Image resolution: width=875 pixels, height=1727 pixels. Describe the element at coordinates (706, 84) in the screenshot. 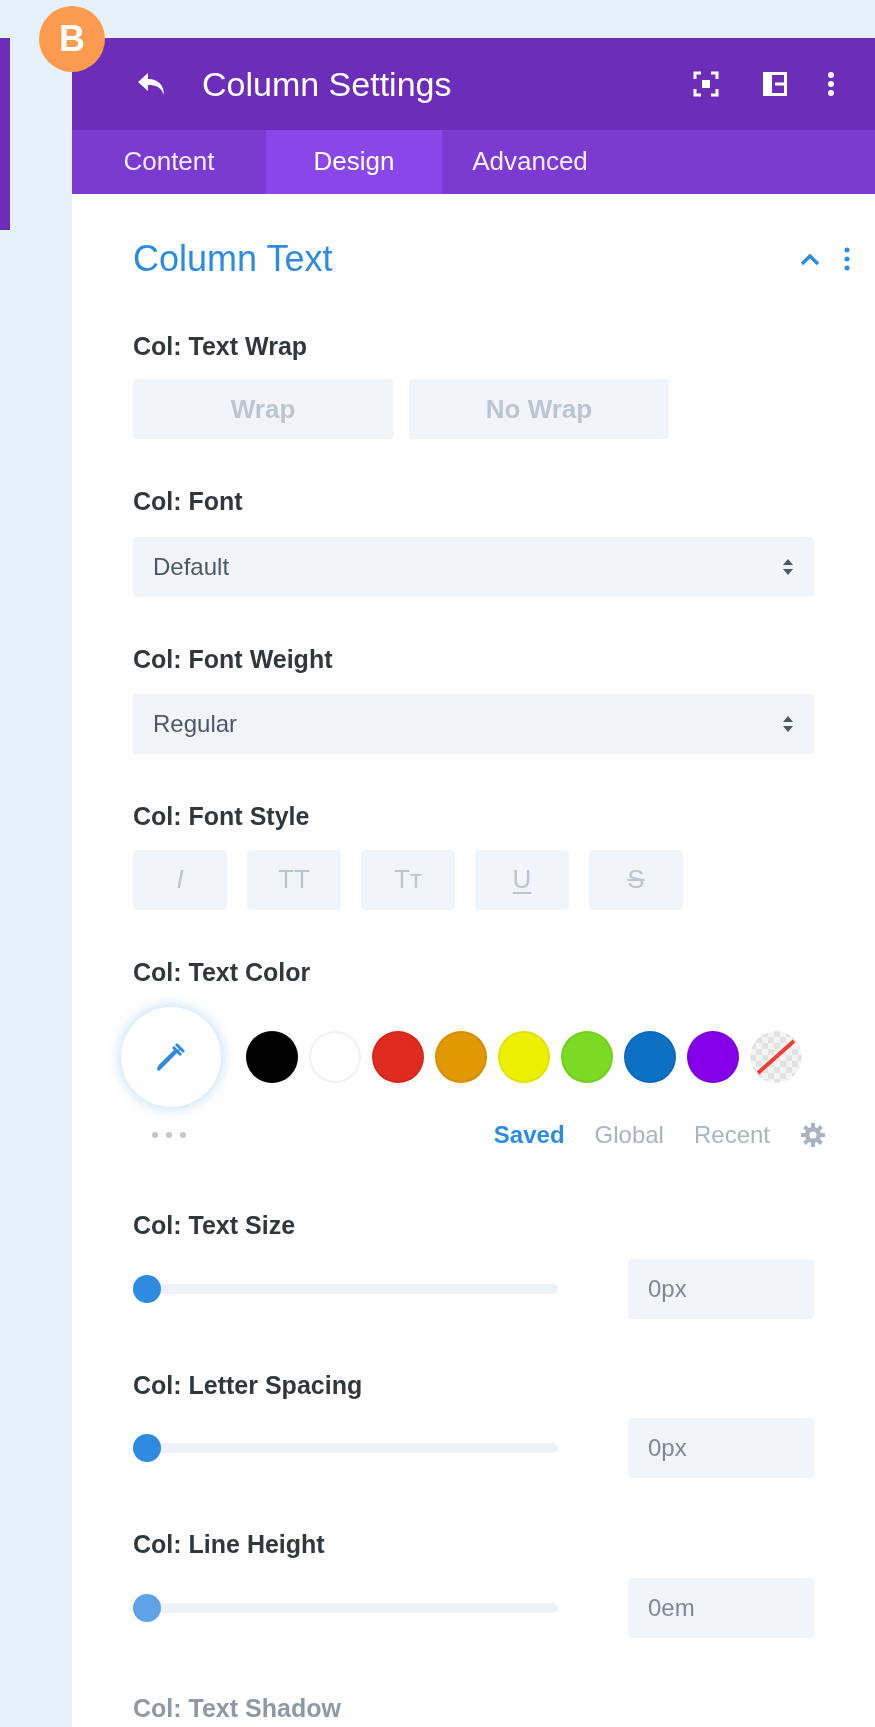

I see `focus-icon` at that location.